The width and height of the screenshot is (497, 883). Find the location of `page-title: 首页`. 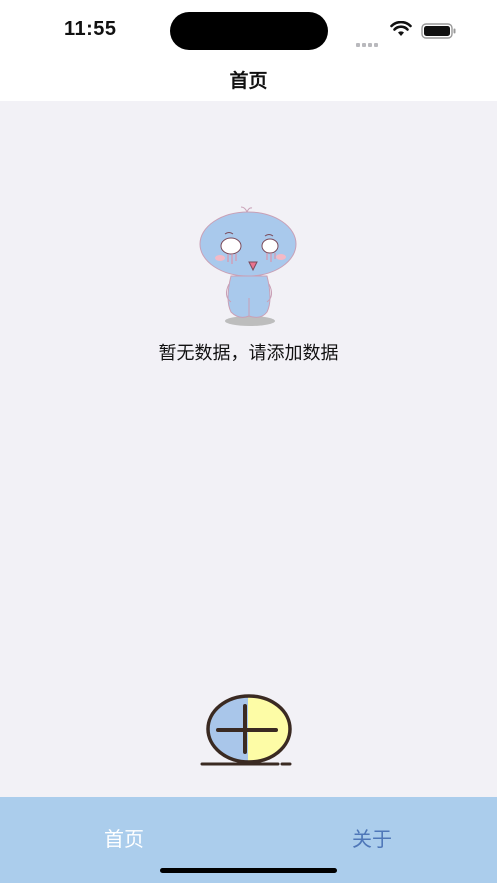

page-title: 首页 is located at coordinates (248, 81).